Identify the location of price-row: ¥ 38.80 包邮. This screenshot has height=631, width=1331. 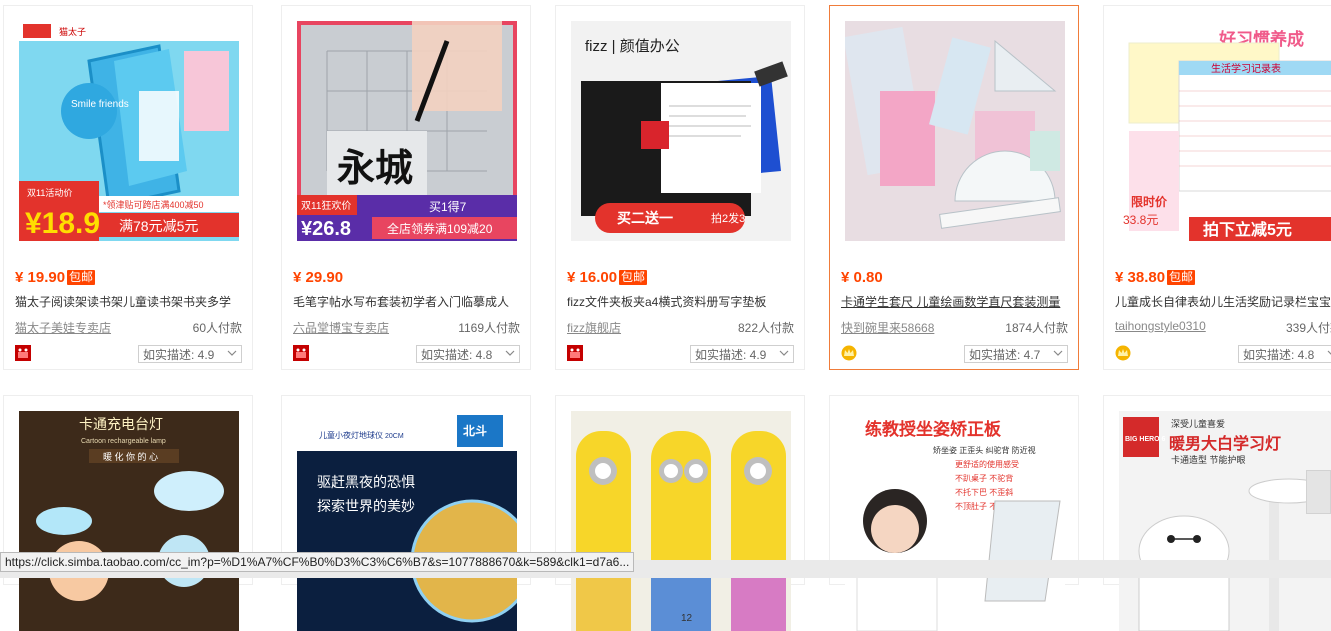
(1155, 277).